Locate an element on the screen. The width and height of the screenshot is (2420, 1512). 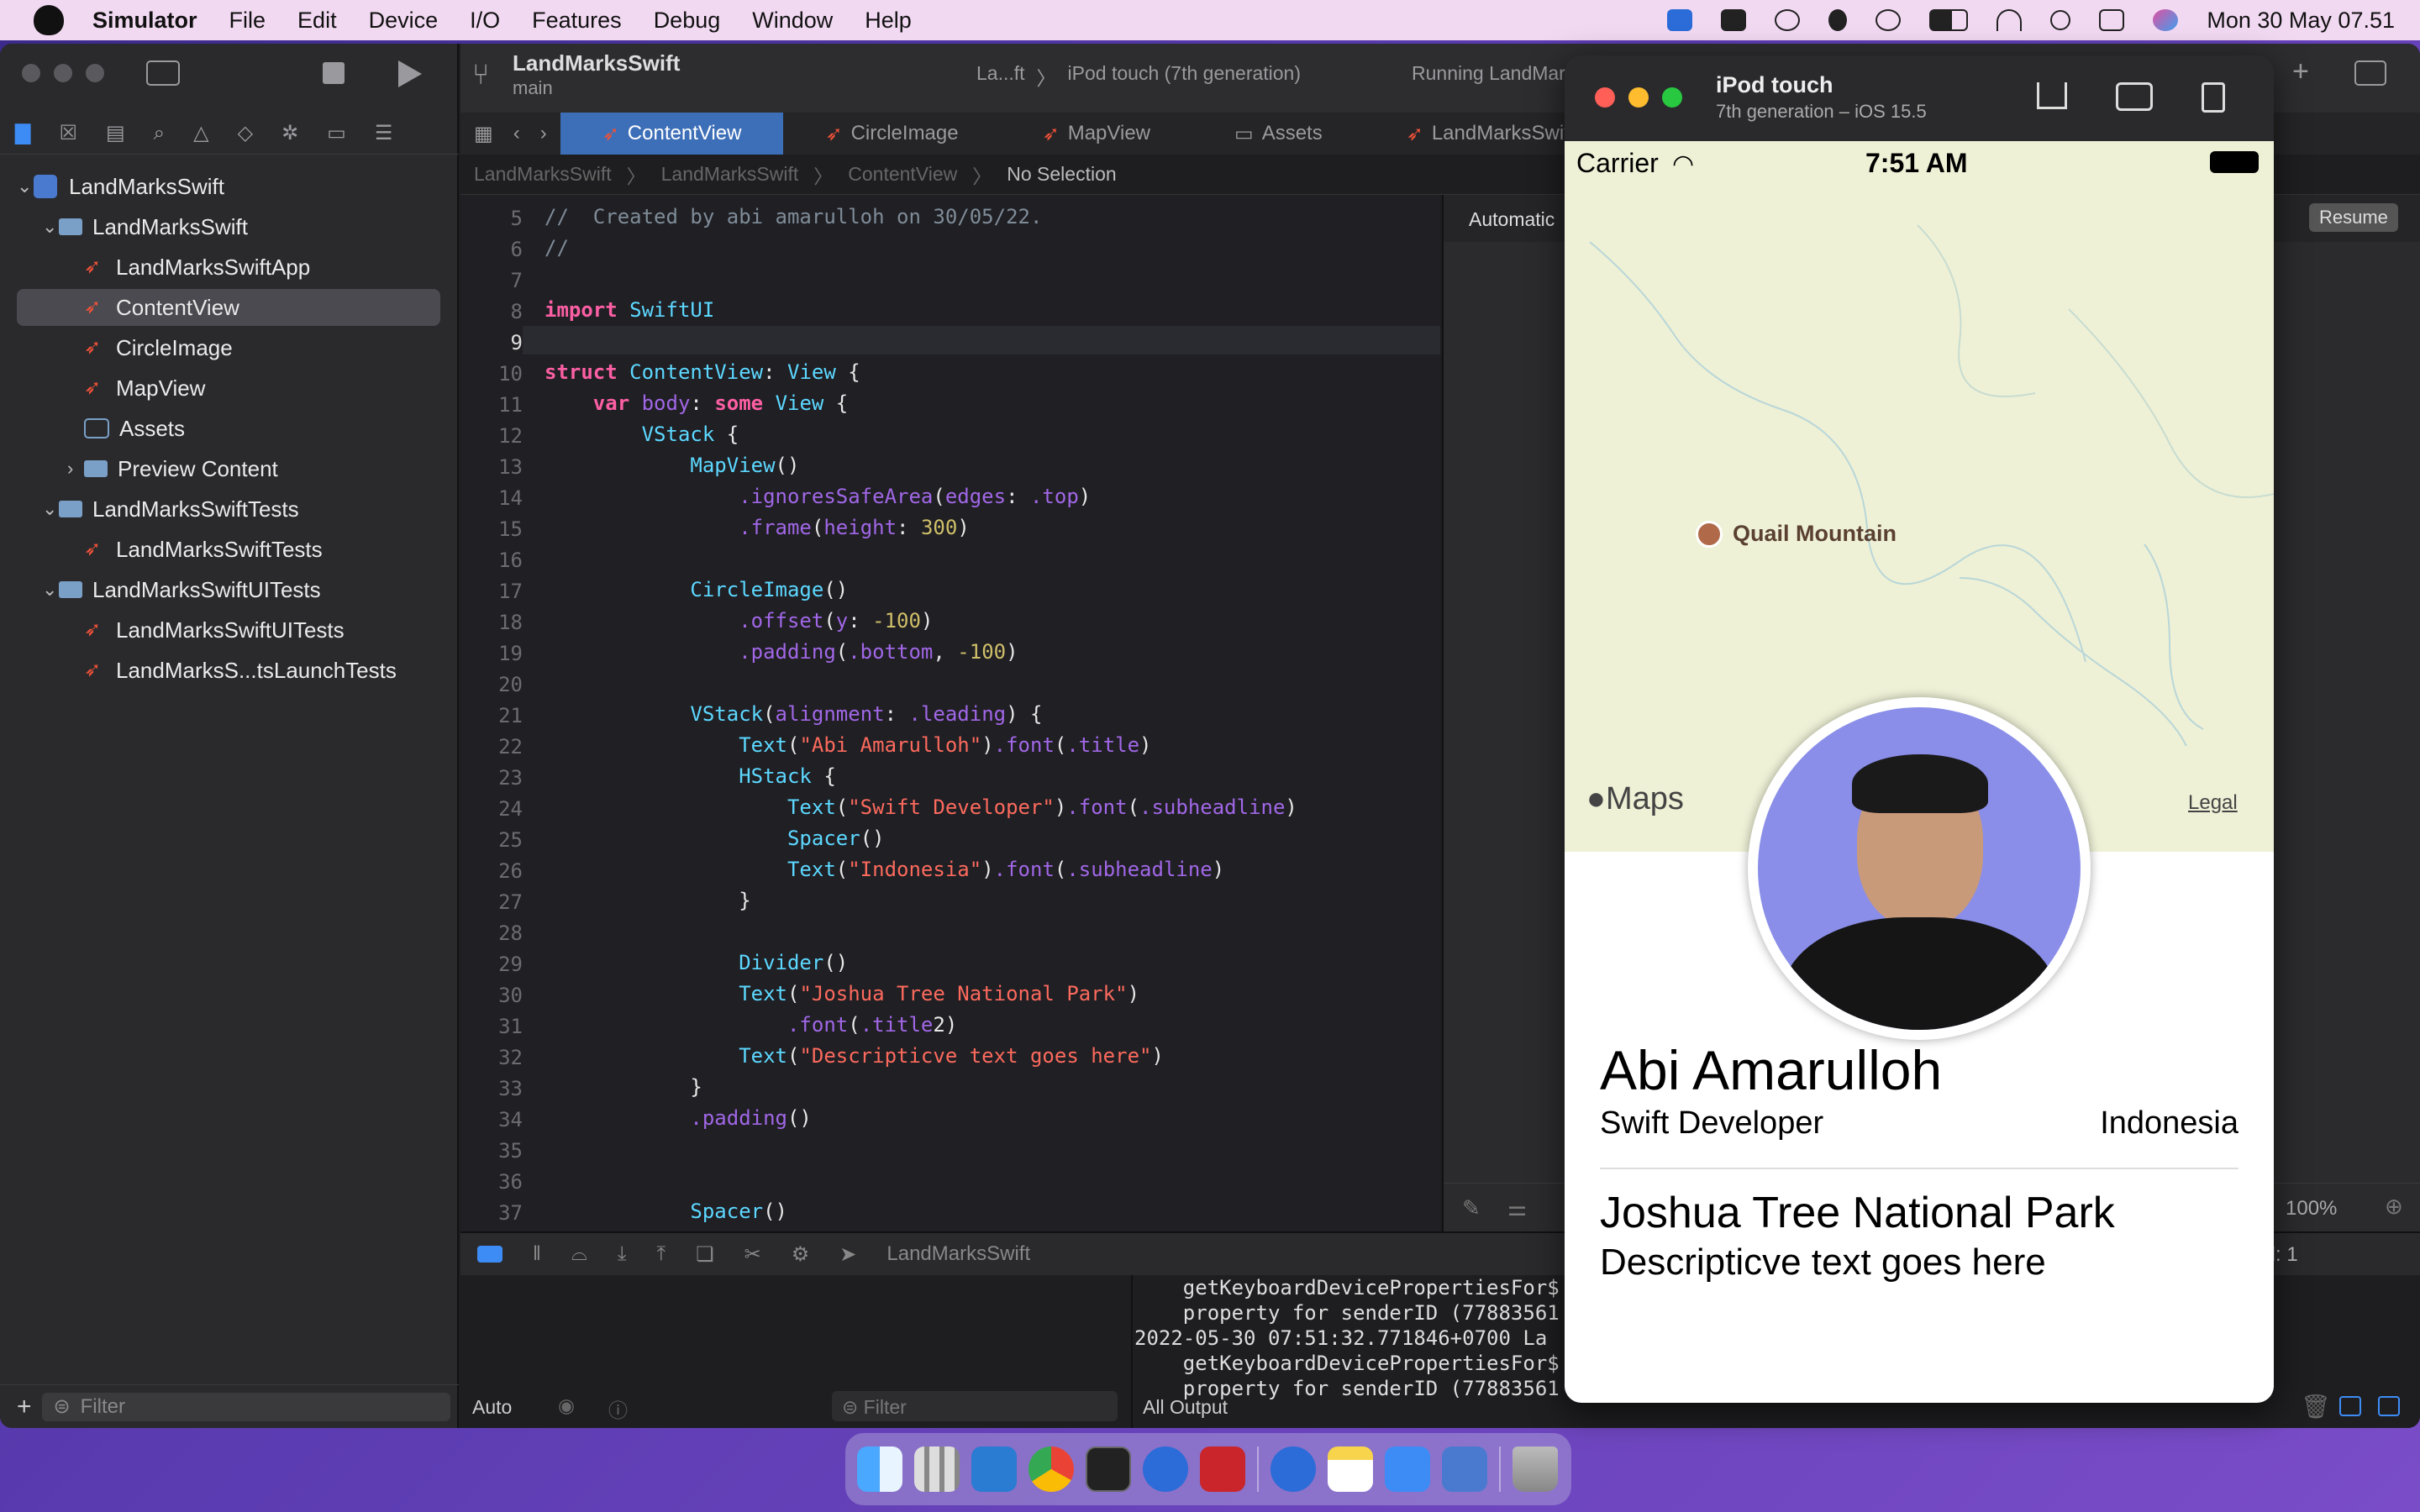
xcode-icon is located at coordinates (1407, 1469).